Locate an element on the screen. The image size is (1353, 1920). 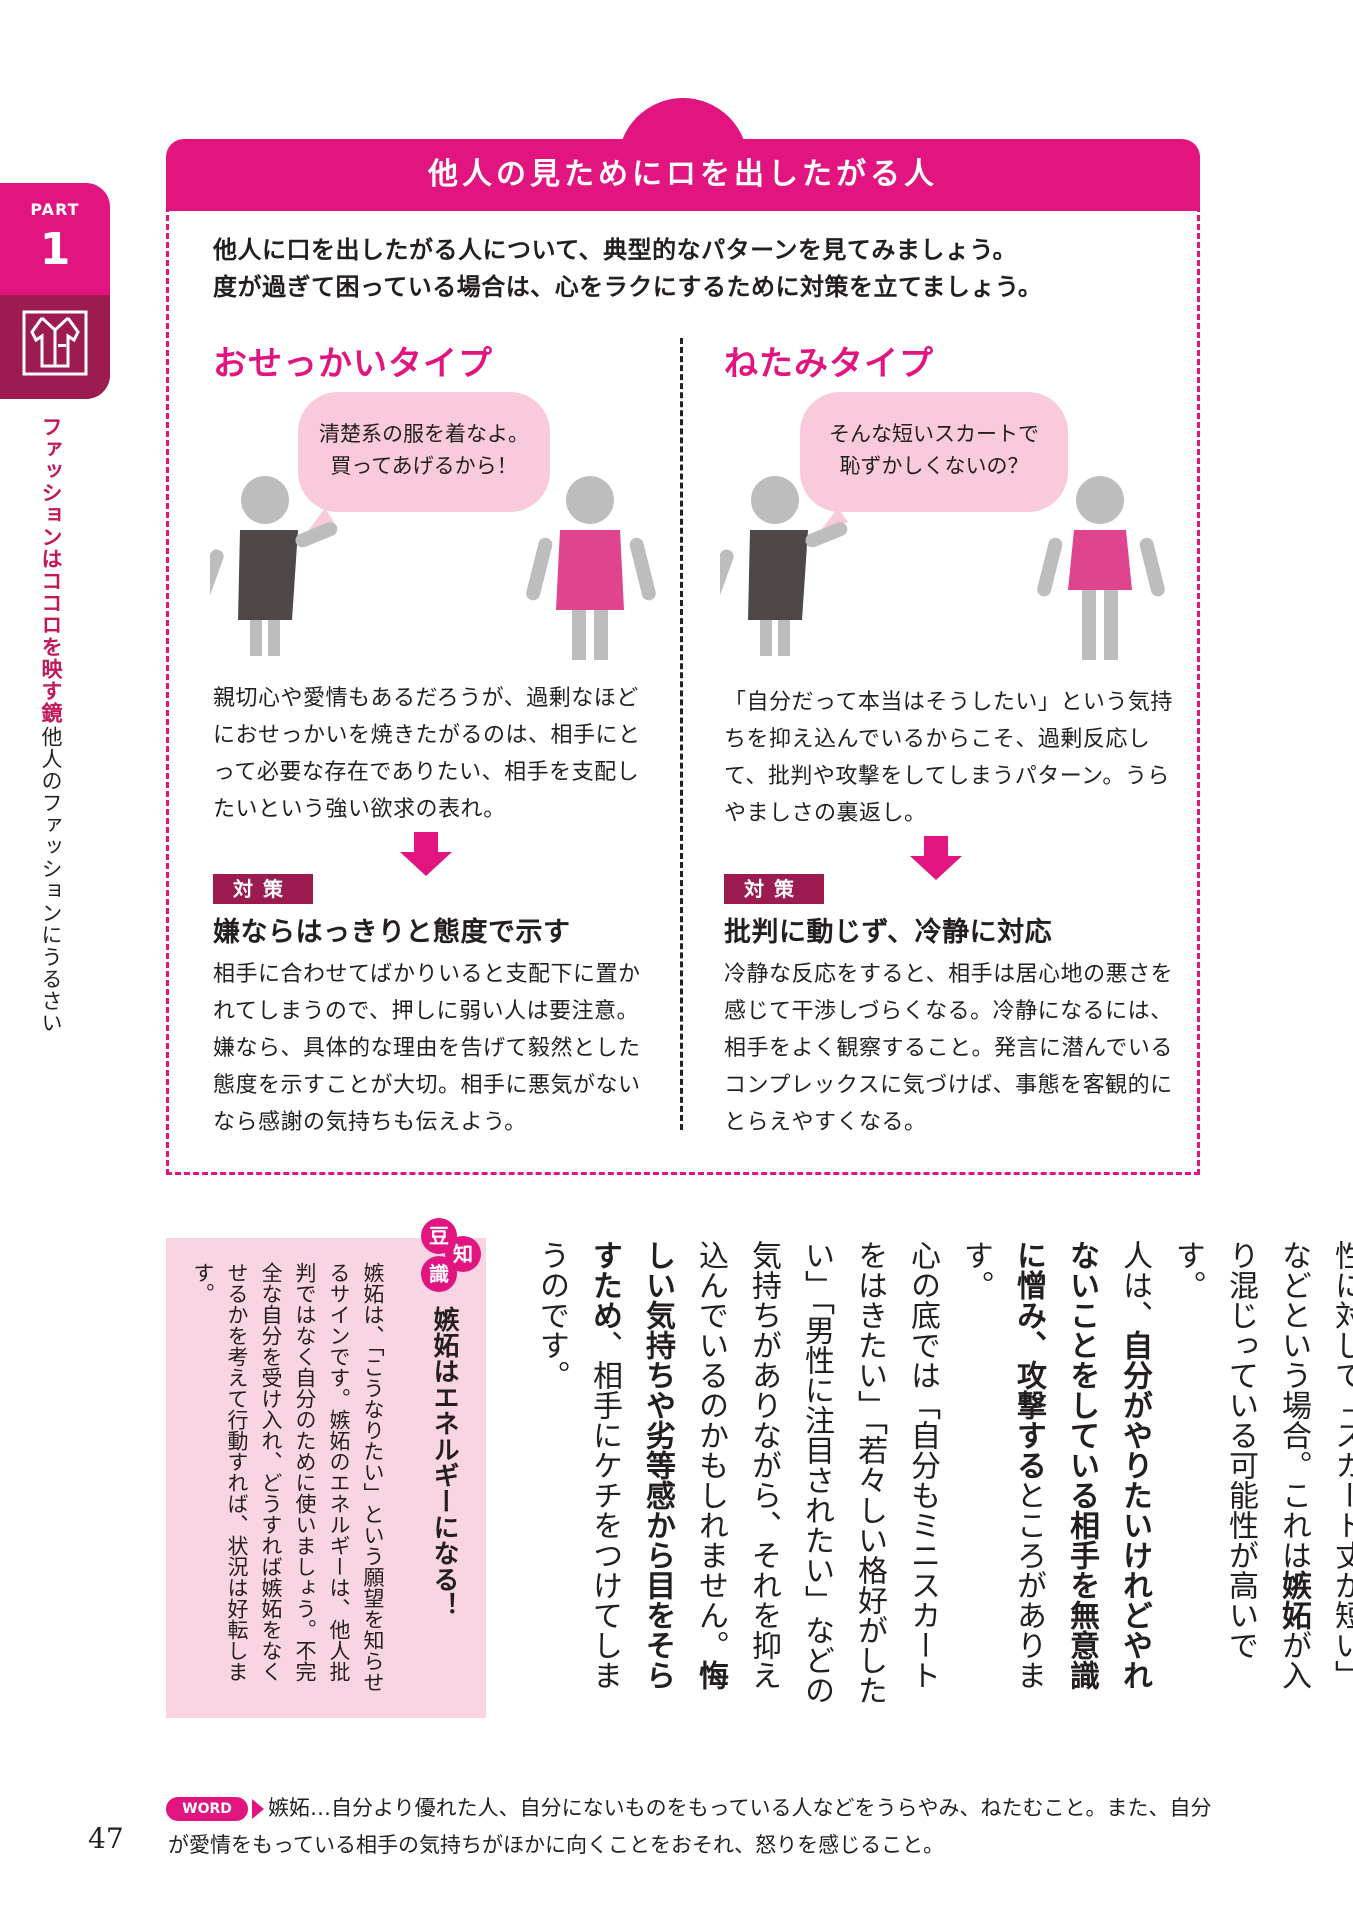
text-run: 人は、 is located at coordinates (1134, 1285).